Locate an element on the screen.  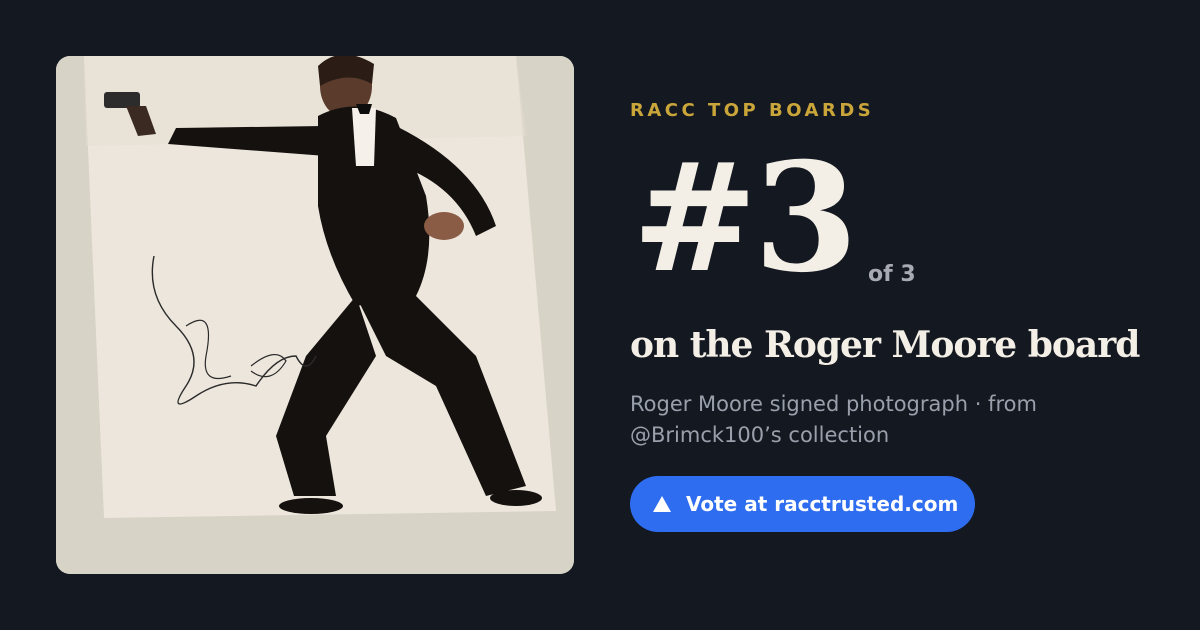
section-kicker: RACC TOP BOARDS is located at coordinates (752, 110).